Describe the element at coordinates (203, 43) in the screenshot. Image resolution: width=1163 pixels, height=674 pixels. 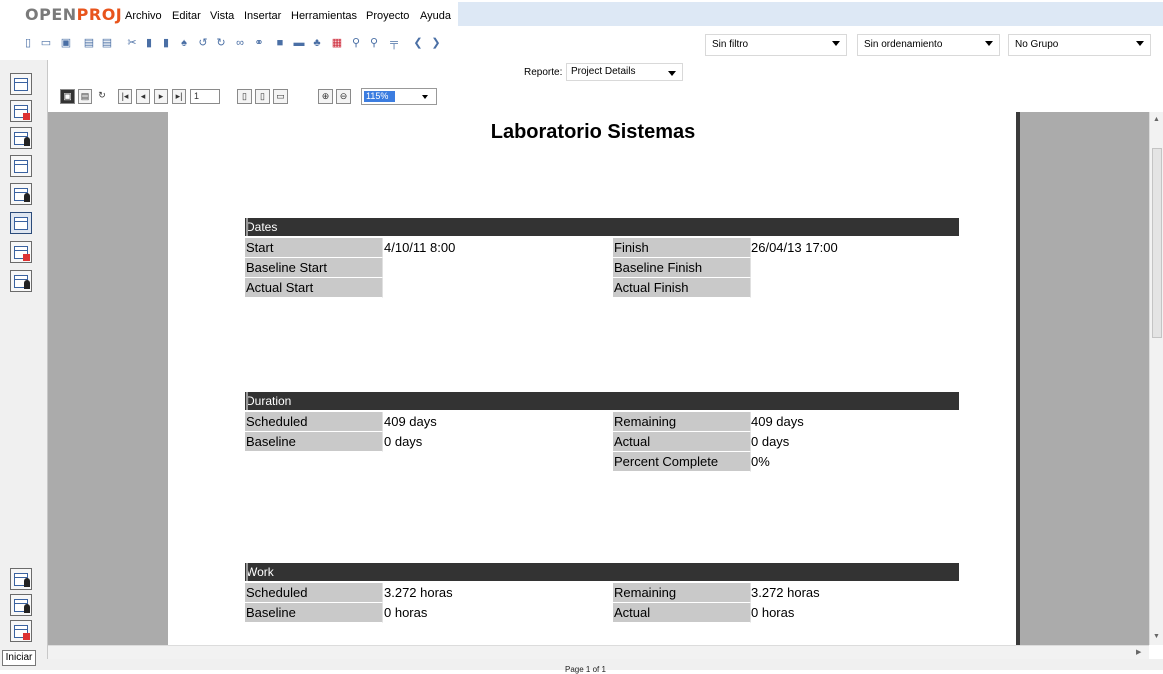
I see `undo-icon: ↺` at that location.